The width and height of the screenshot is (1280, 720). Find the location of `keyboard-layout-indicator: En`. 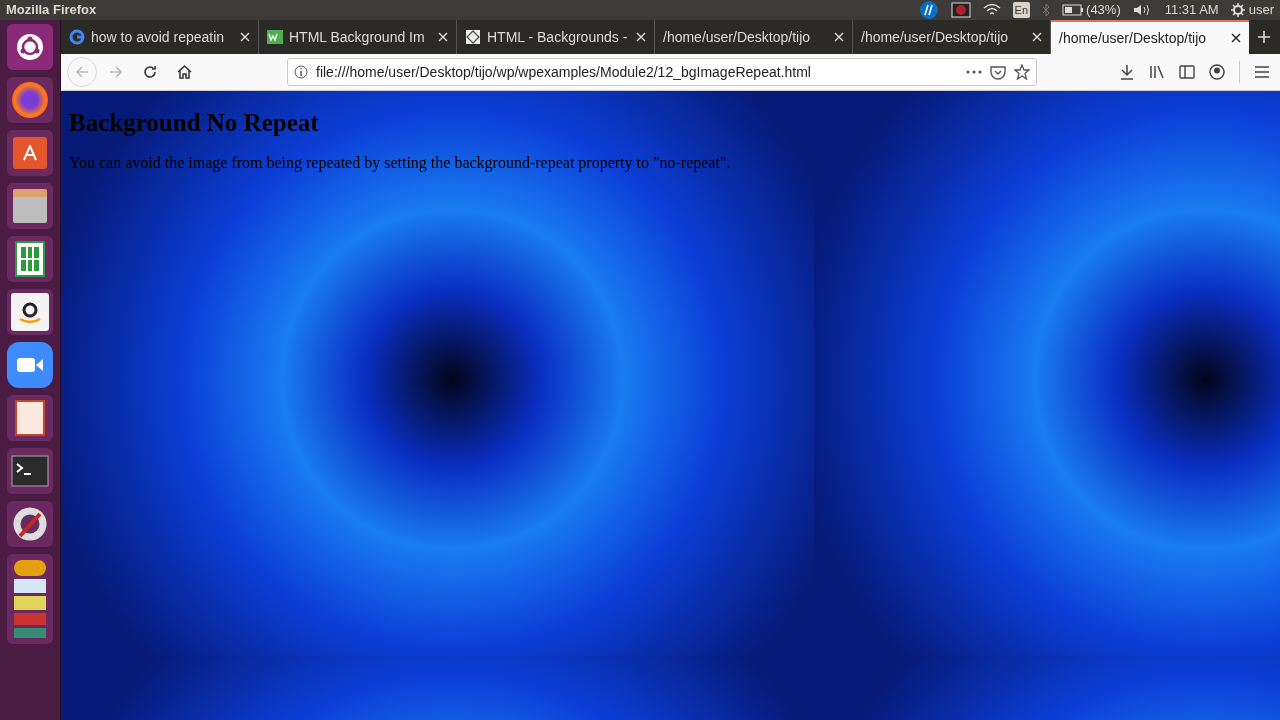

keyboard-layout-indicator: En is located at coordinates (1021, 10).